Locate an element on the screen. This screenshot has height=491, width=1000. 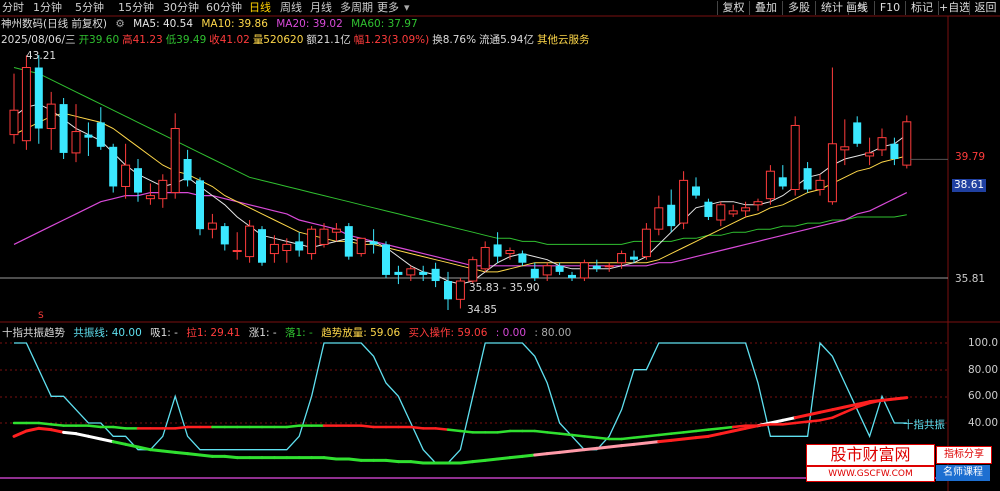
turnover: 换8.76% is located at coordinates (454, 40).